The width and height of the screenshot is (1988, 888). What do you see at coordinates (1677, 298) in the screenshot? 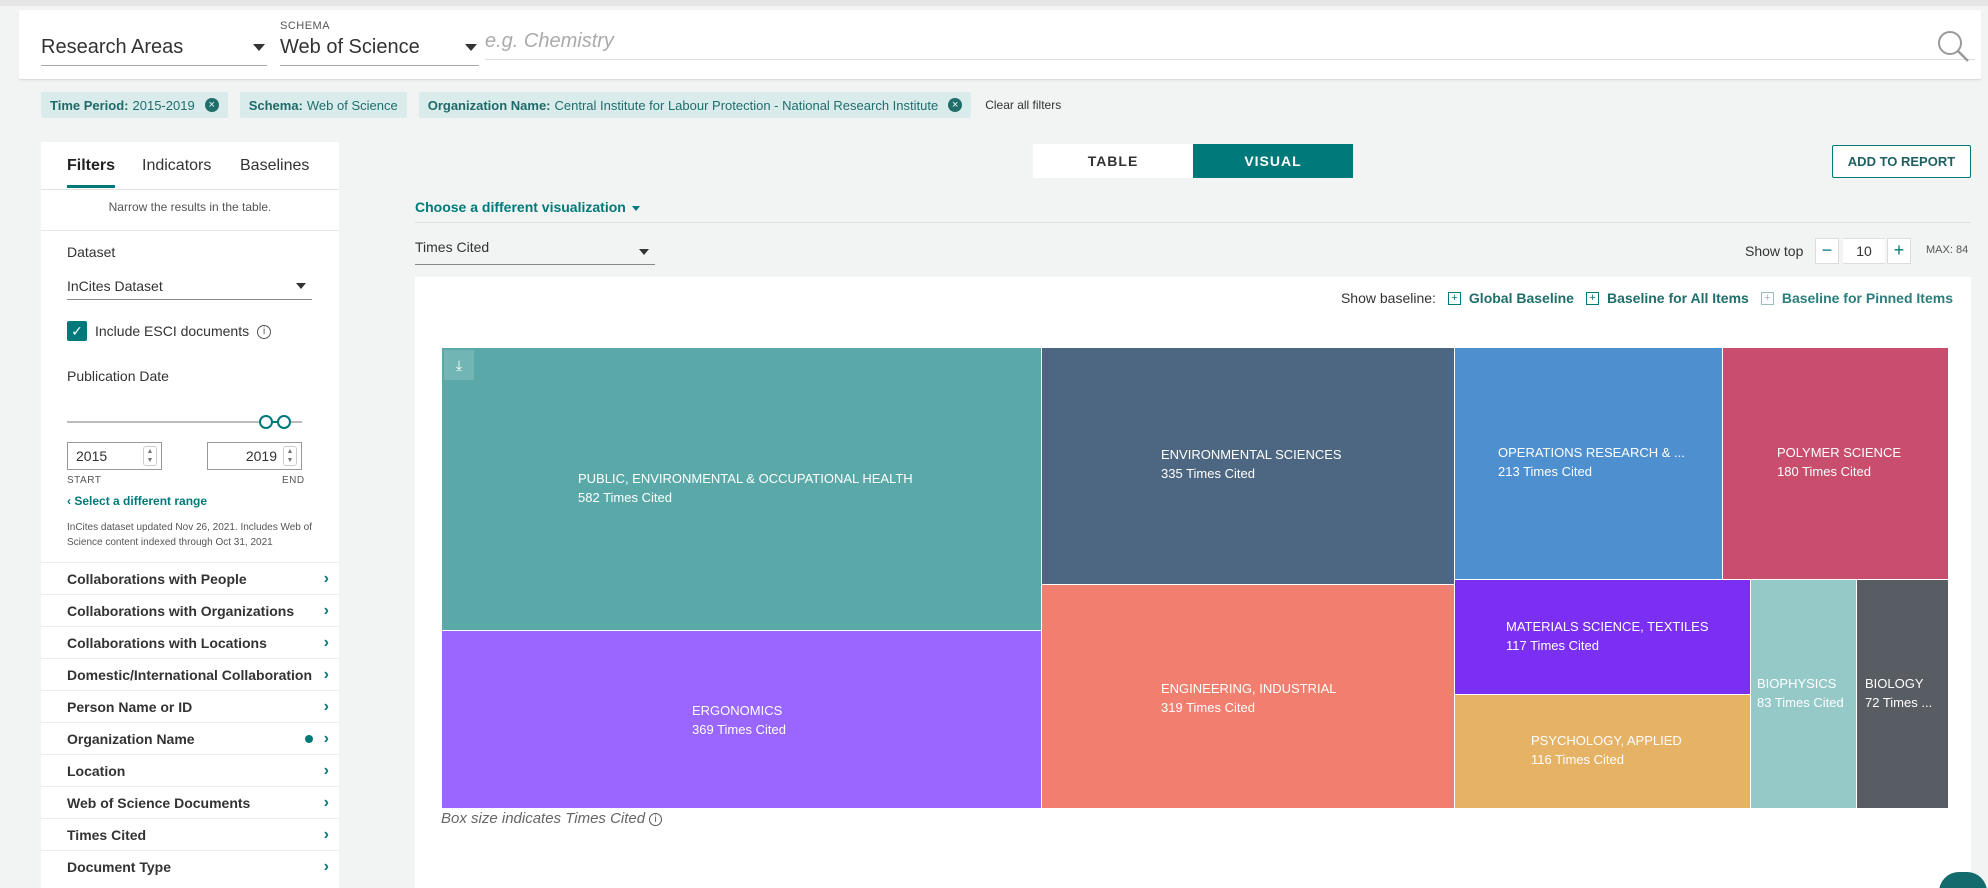
I see `all-items-baseline-label: Baseline for All Items` at bounding box center [1677, 298].